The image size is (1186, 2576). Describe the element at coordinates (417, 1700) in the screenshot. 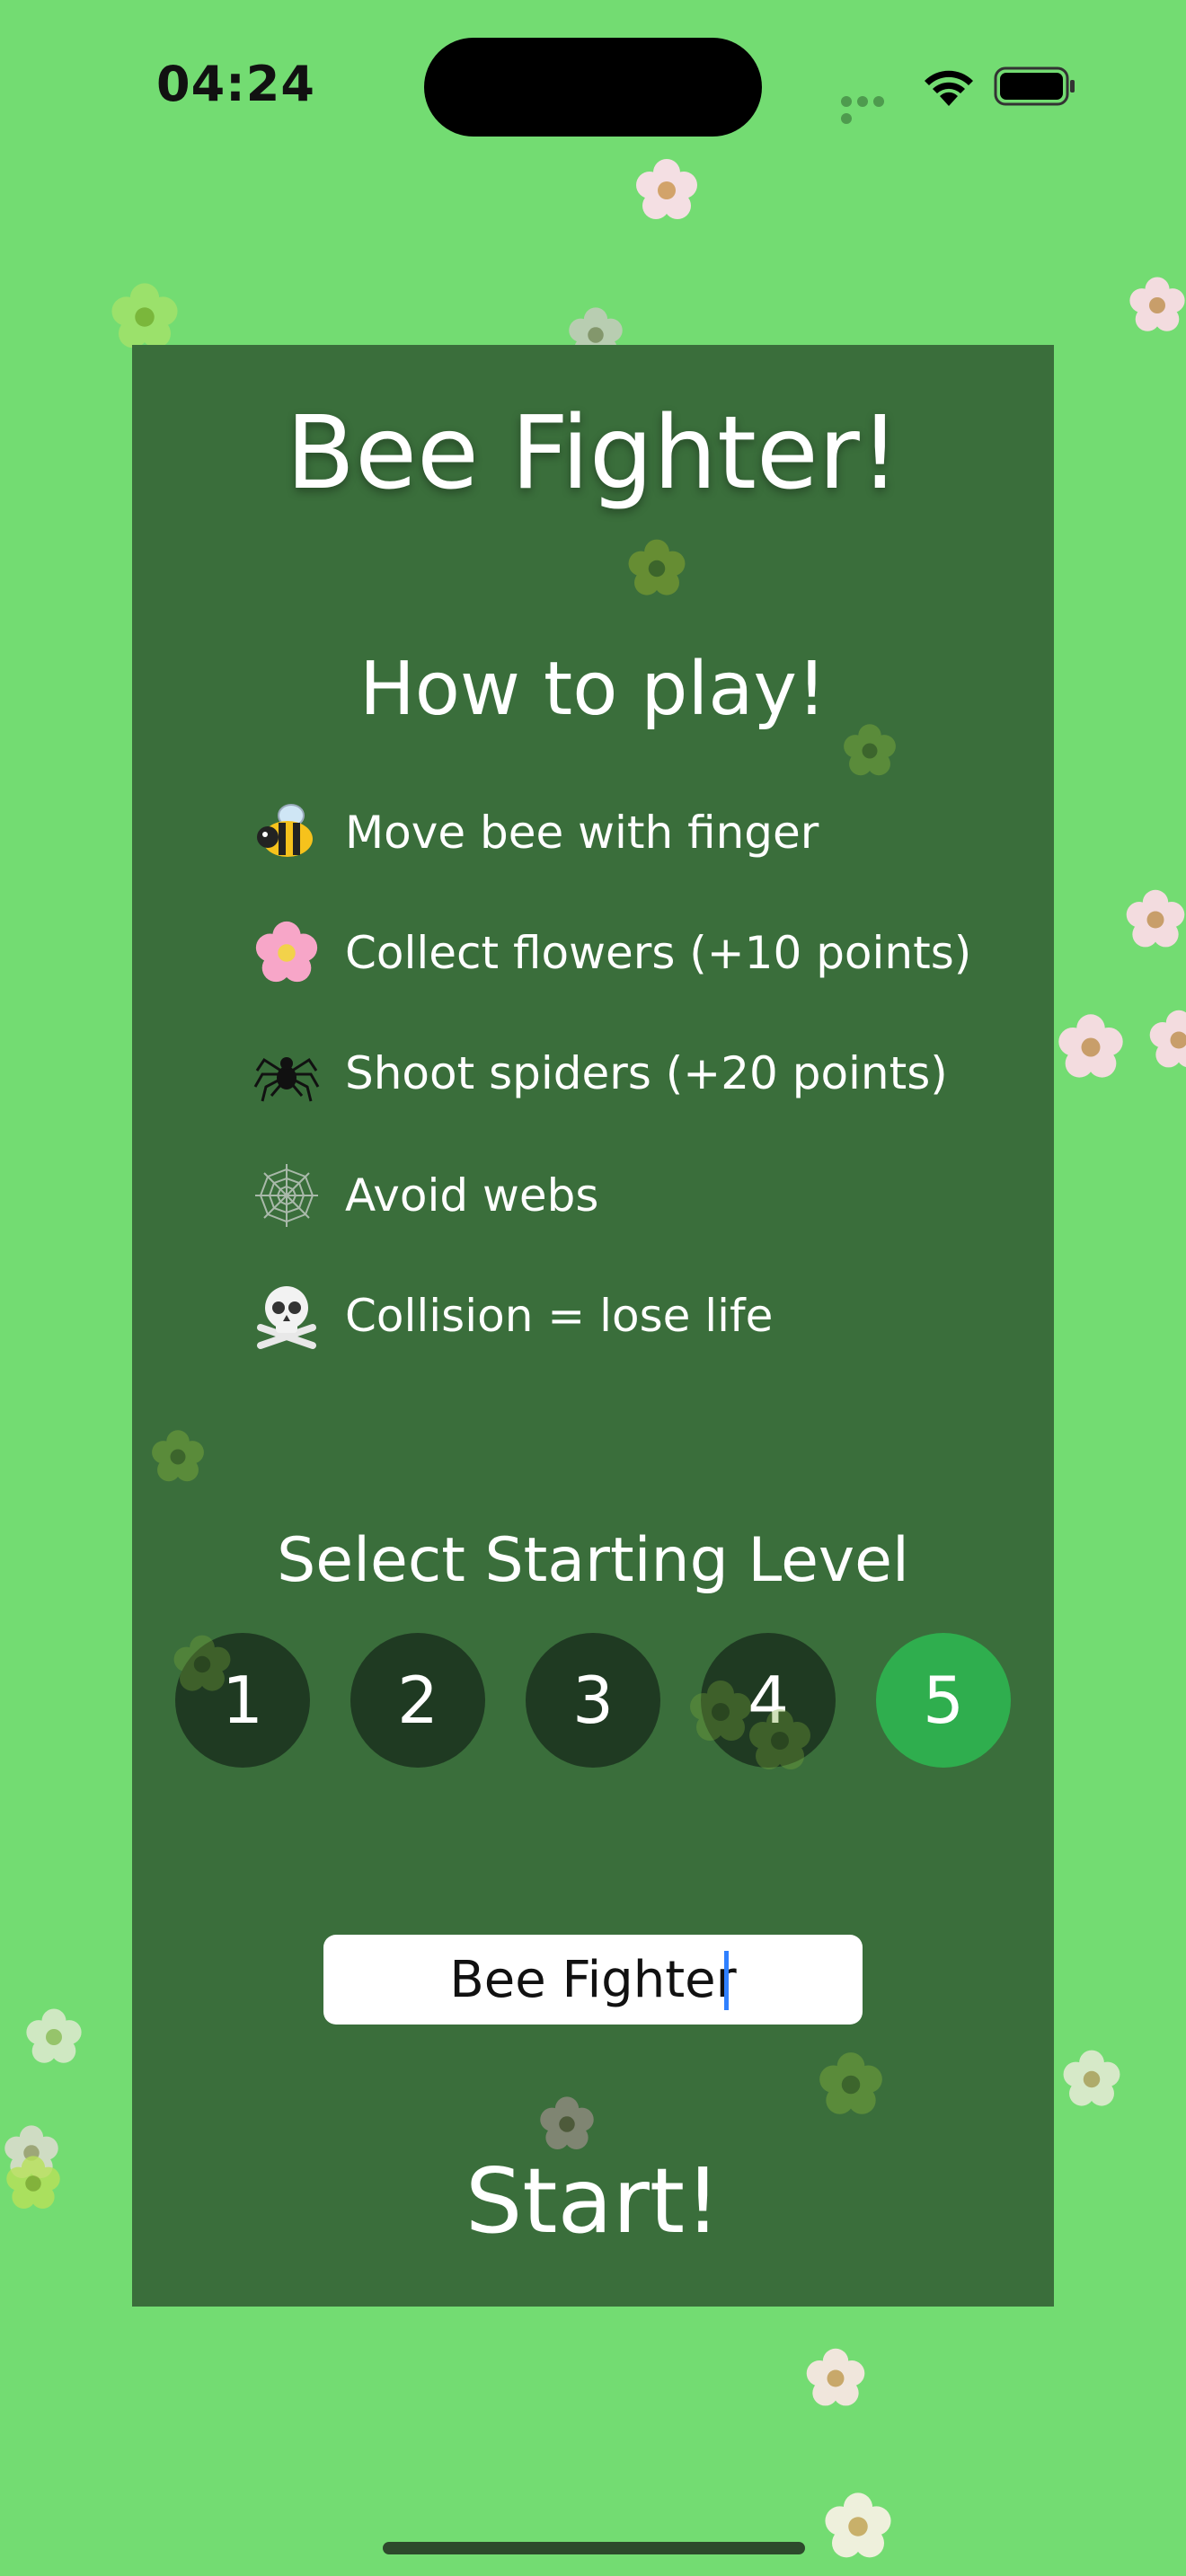

I see `level-2-button: 2` at that location.